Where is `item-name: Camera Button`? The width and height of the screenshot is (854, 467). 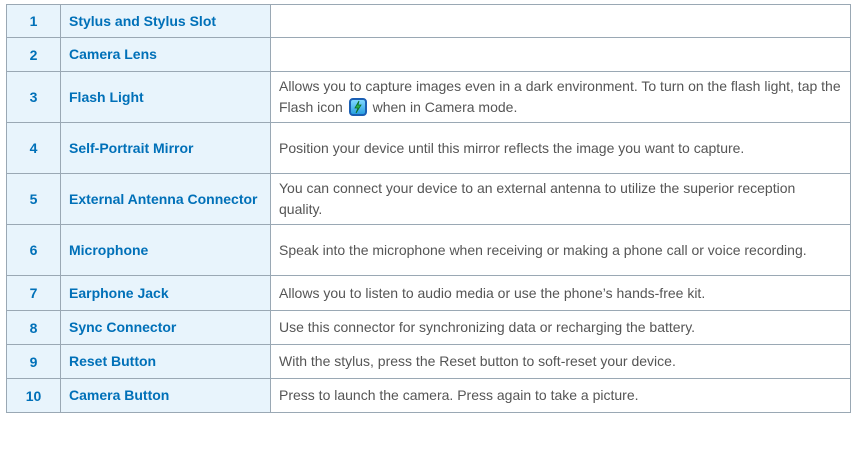 item-name: Camera Button is located at coordinates (165, 395).